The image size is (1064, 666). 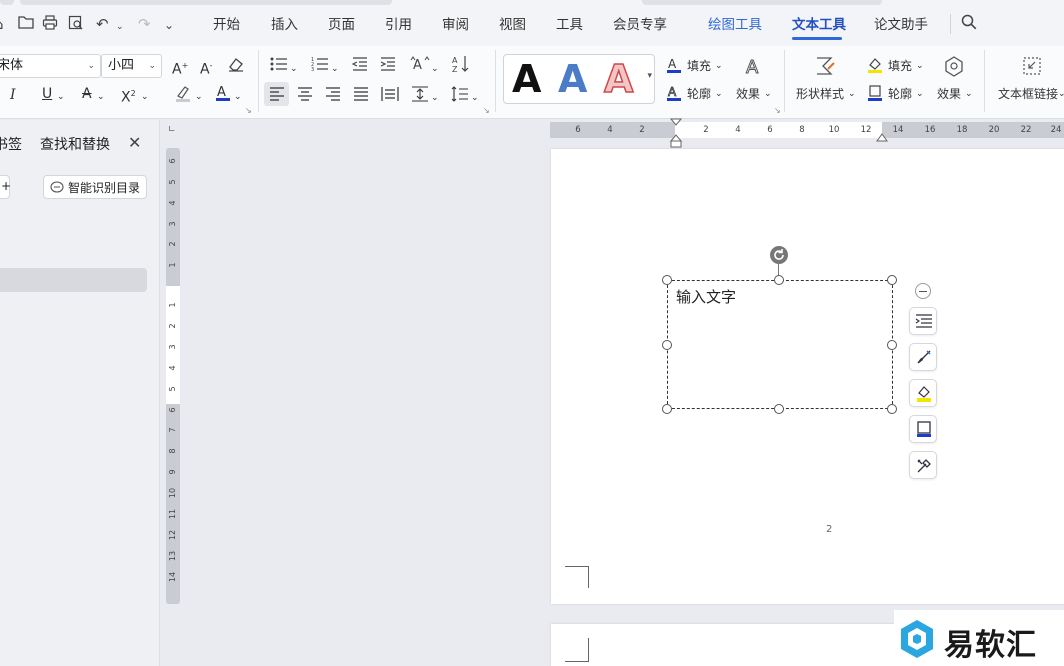 What do you see at coordinates (50, 24) in the screenshot?
I see `print-icon` at bounding box center [50, 24].